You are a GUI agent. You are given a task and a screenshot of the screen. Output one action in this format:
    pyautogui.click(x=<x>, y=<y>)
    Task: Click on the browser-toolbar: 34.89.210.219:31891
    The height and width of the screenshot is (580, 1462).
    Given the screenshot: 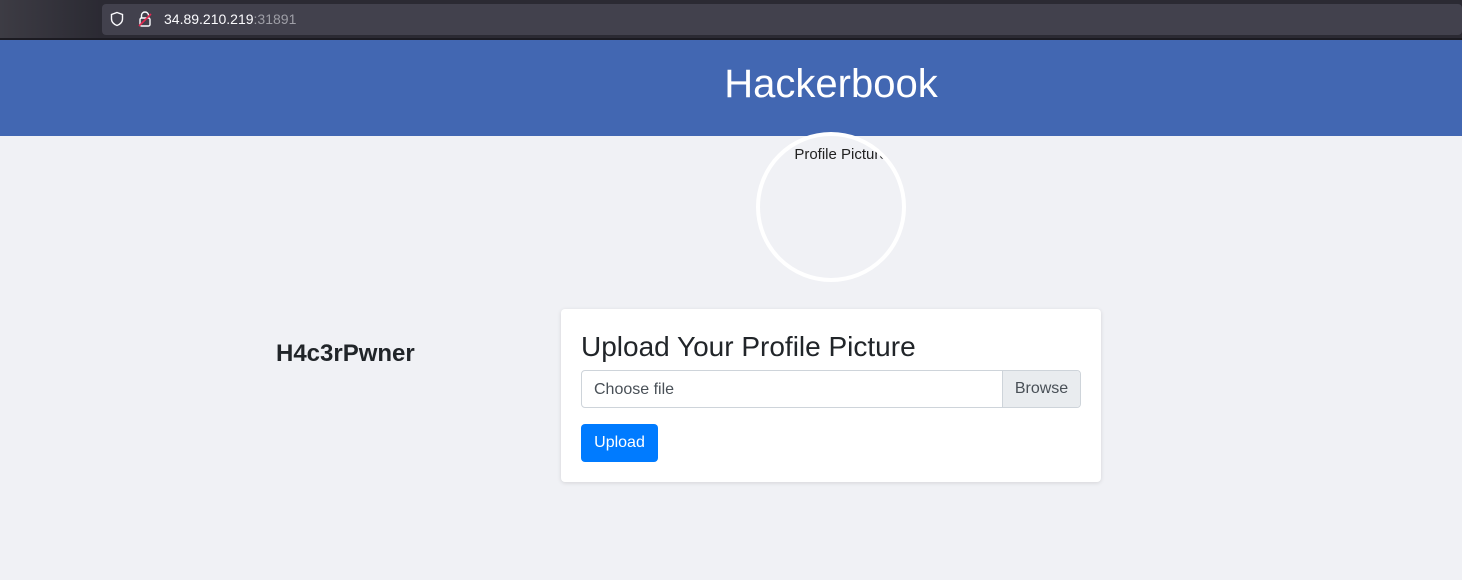 What is the action you would take?
    pyautogui.click(x=731, y=20)
    